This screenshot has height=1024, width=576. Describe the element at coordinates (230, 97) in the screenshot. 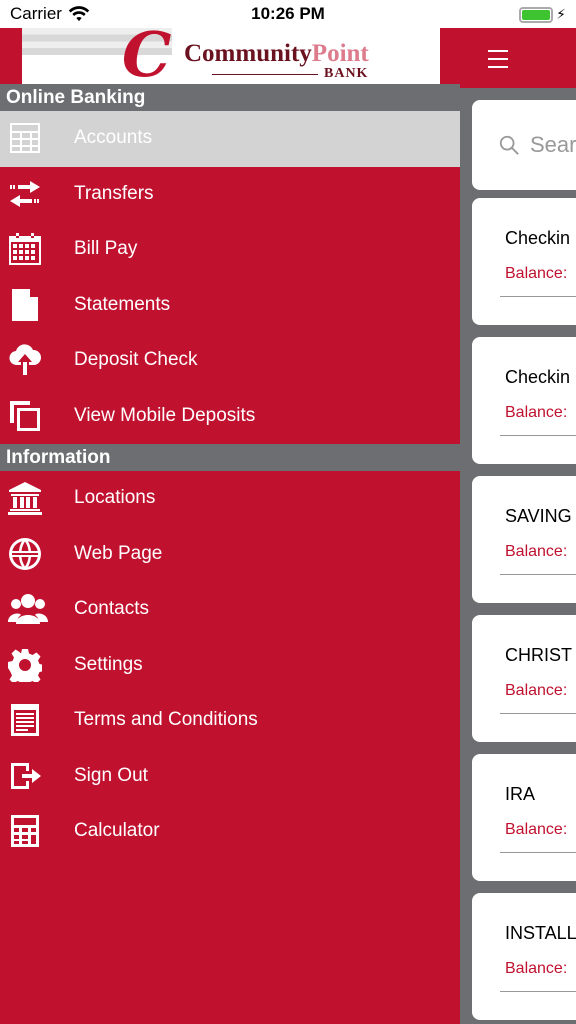

I see `section-header-online-banking: Online Banking` at that location.